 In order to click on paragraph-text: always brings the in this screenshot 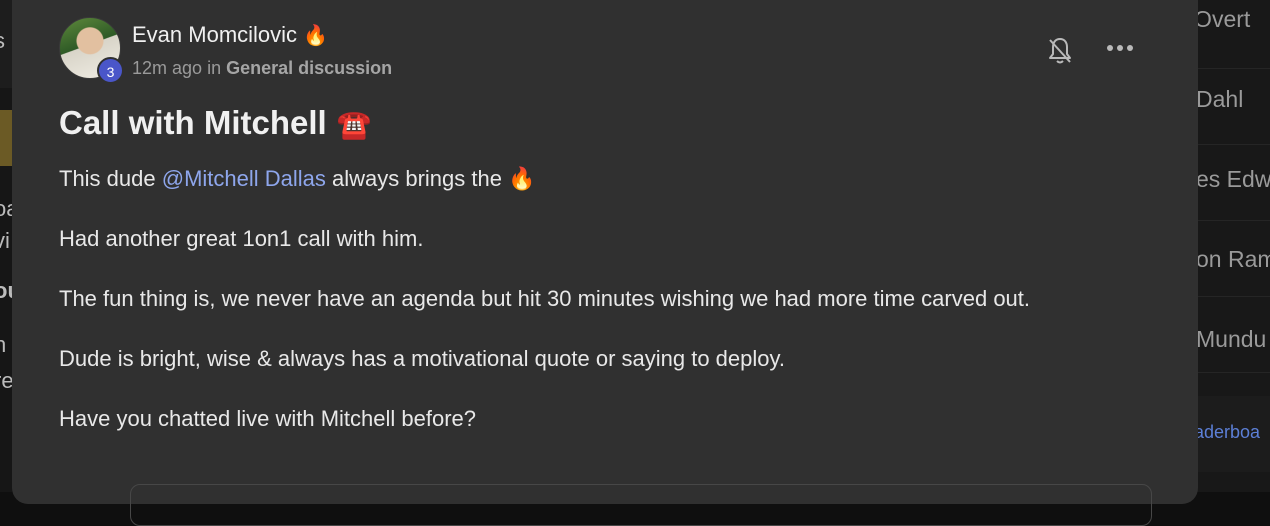, I will do `click(417, 178)`.